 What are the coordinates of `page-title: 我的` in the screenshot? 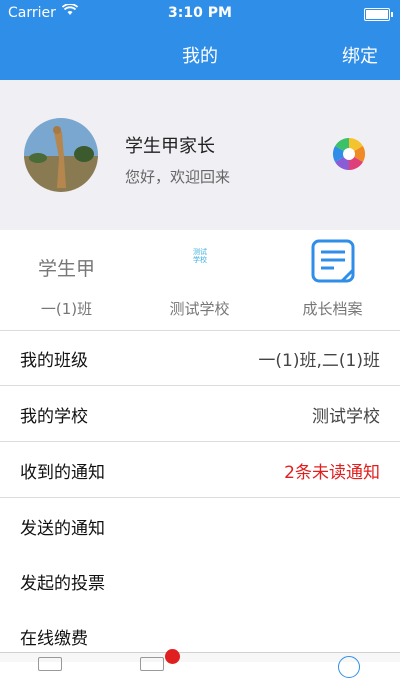 It's located at (200, 56).